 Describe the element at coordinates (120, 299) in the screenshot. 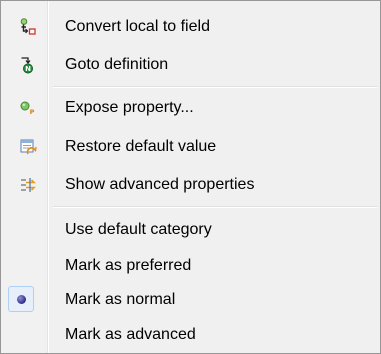

I see `menu-item-label: Mark as normal` at that location.